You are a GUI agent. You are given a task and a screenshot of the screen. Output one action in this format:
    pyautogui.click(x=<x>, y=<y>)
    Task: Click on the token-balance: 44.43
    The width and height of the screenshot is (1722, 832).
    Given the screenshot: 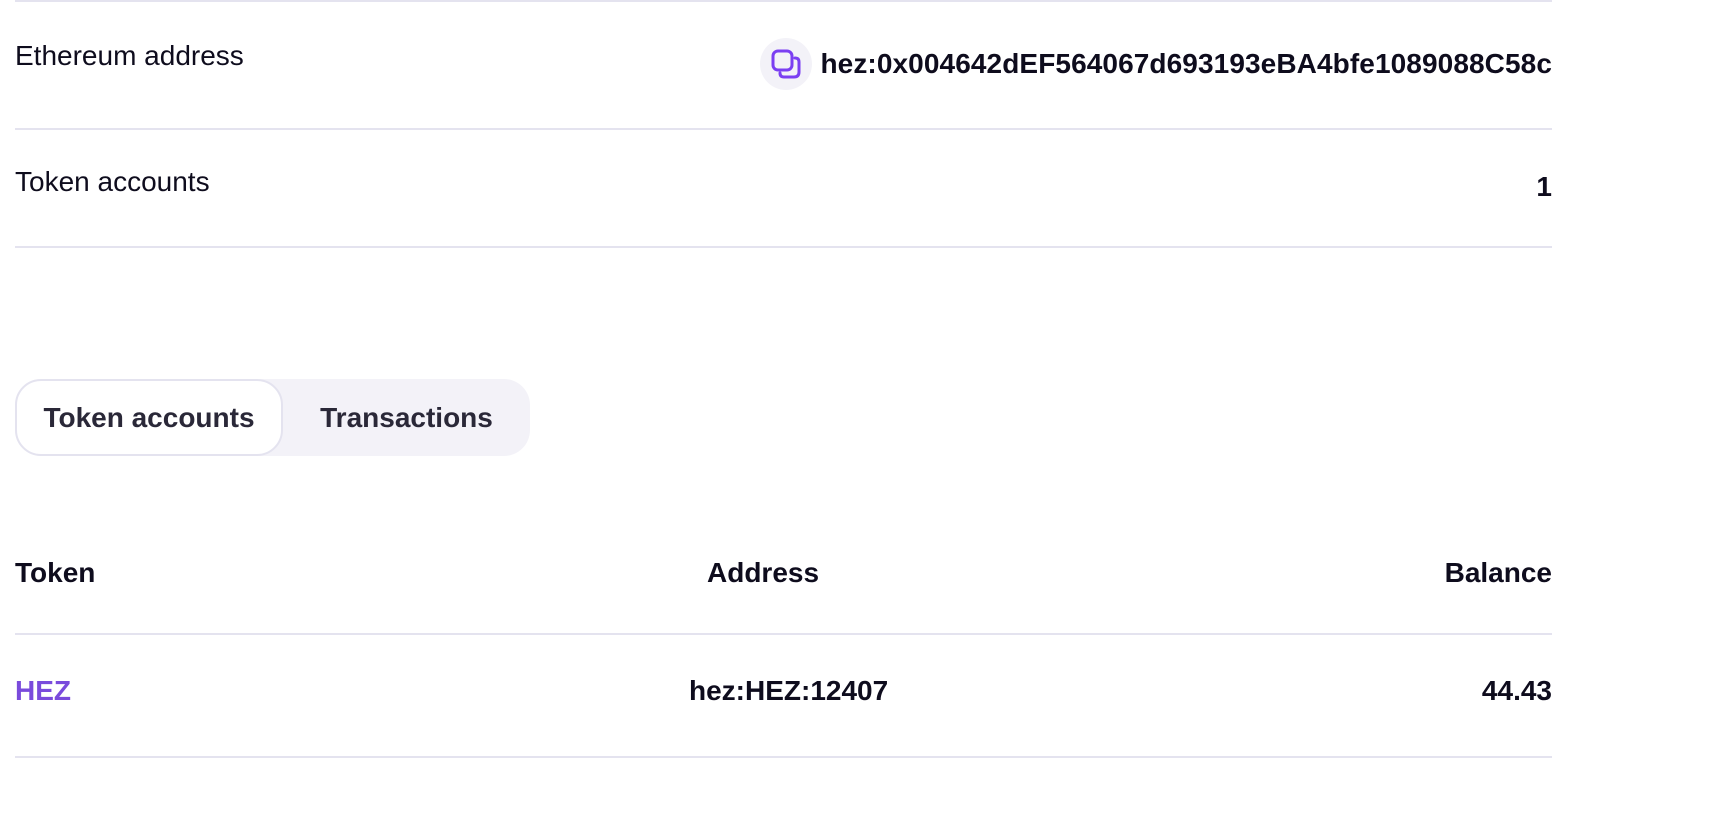 What is the action you would take?
    pyautogui.click(x=1516, y=690)
    